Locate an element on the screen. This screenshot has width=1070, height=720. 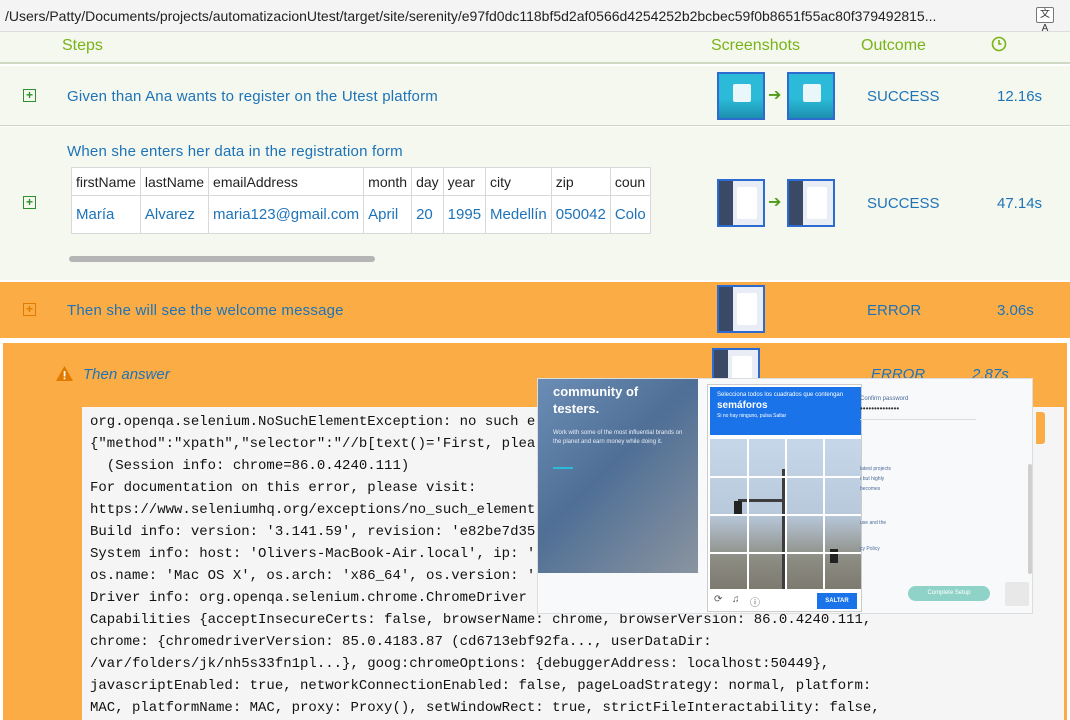
header-screenshots: Screenshots is located at coordinates (755, 45).